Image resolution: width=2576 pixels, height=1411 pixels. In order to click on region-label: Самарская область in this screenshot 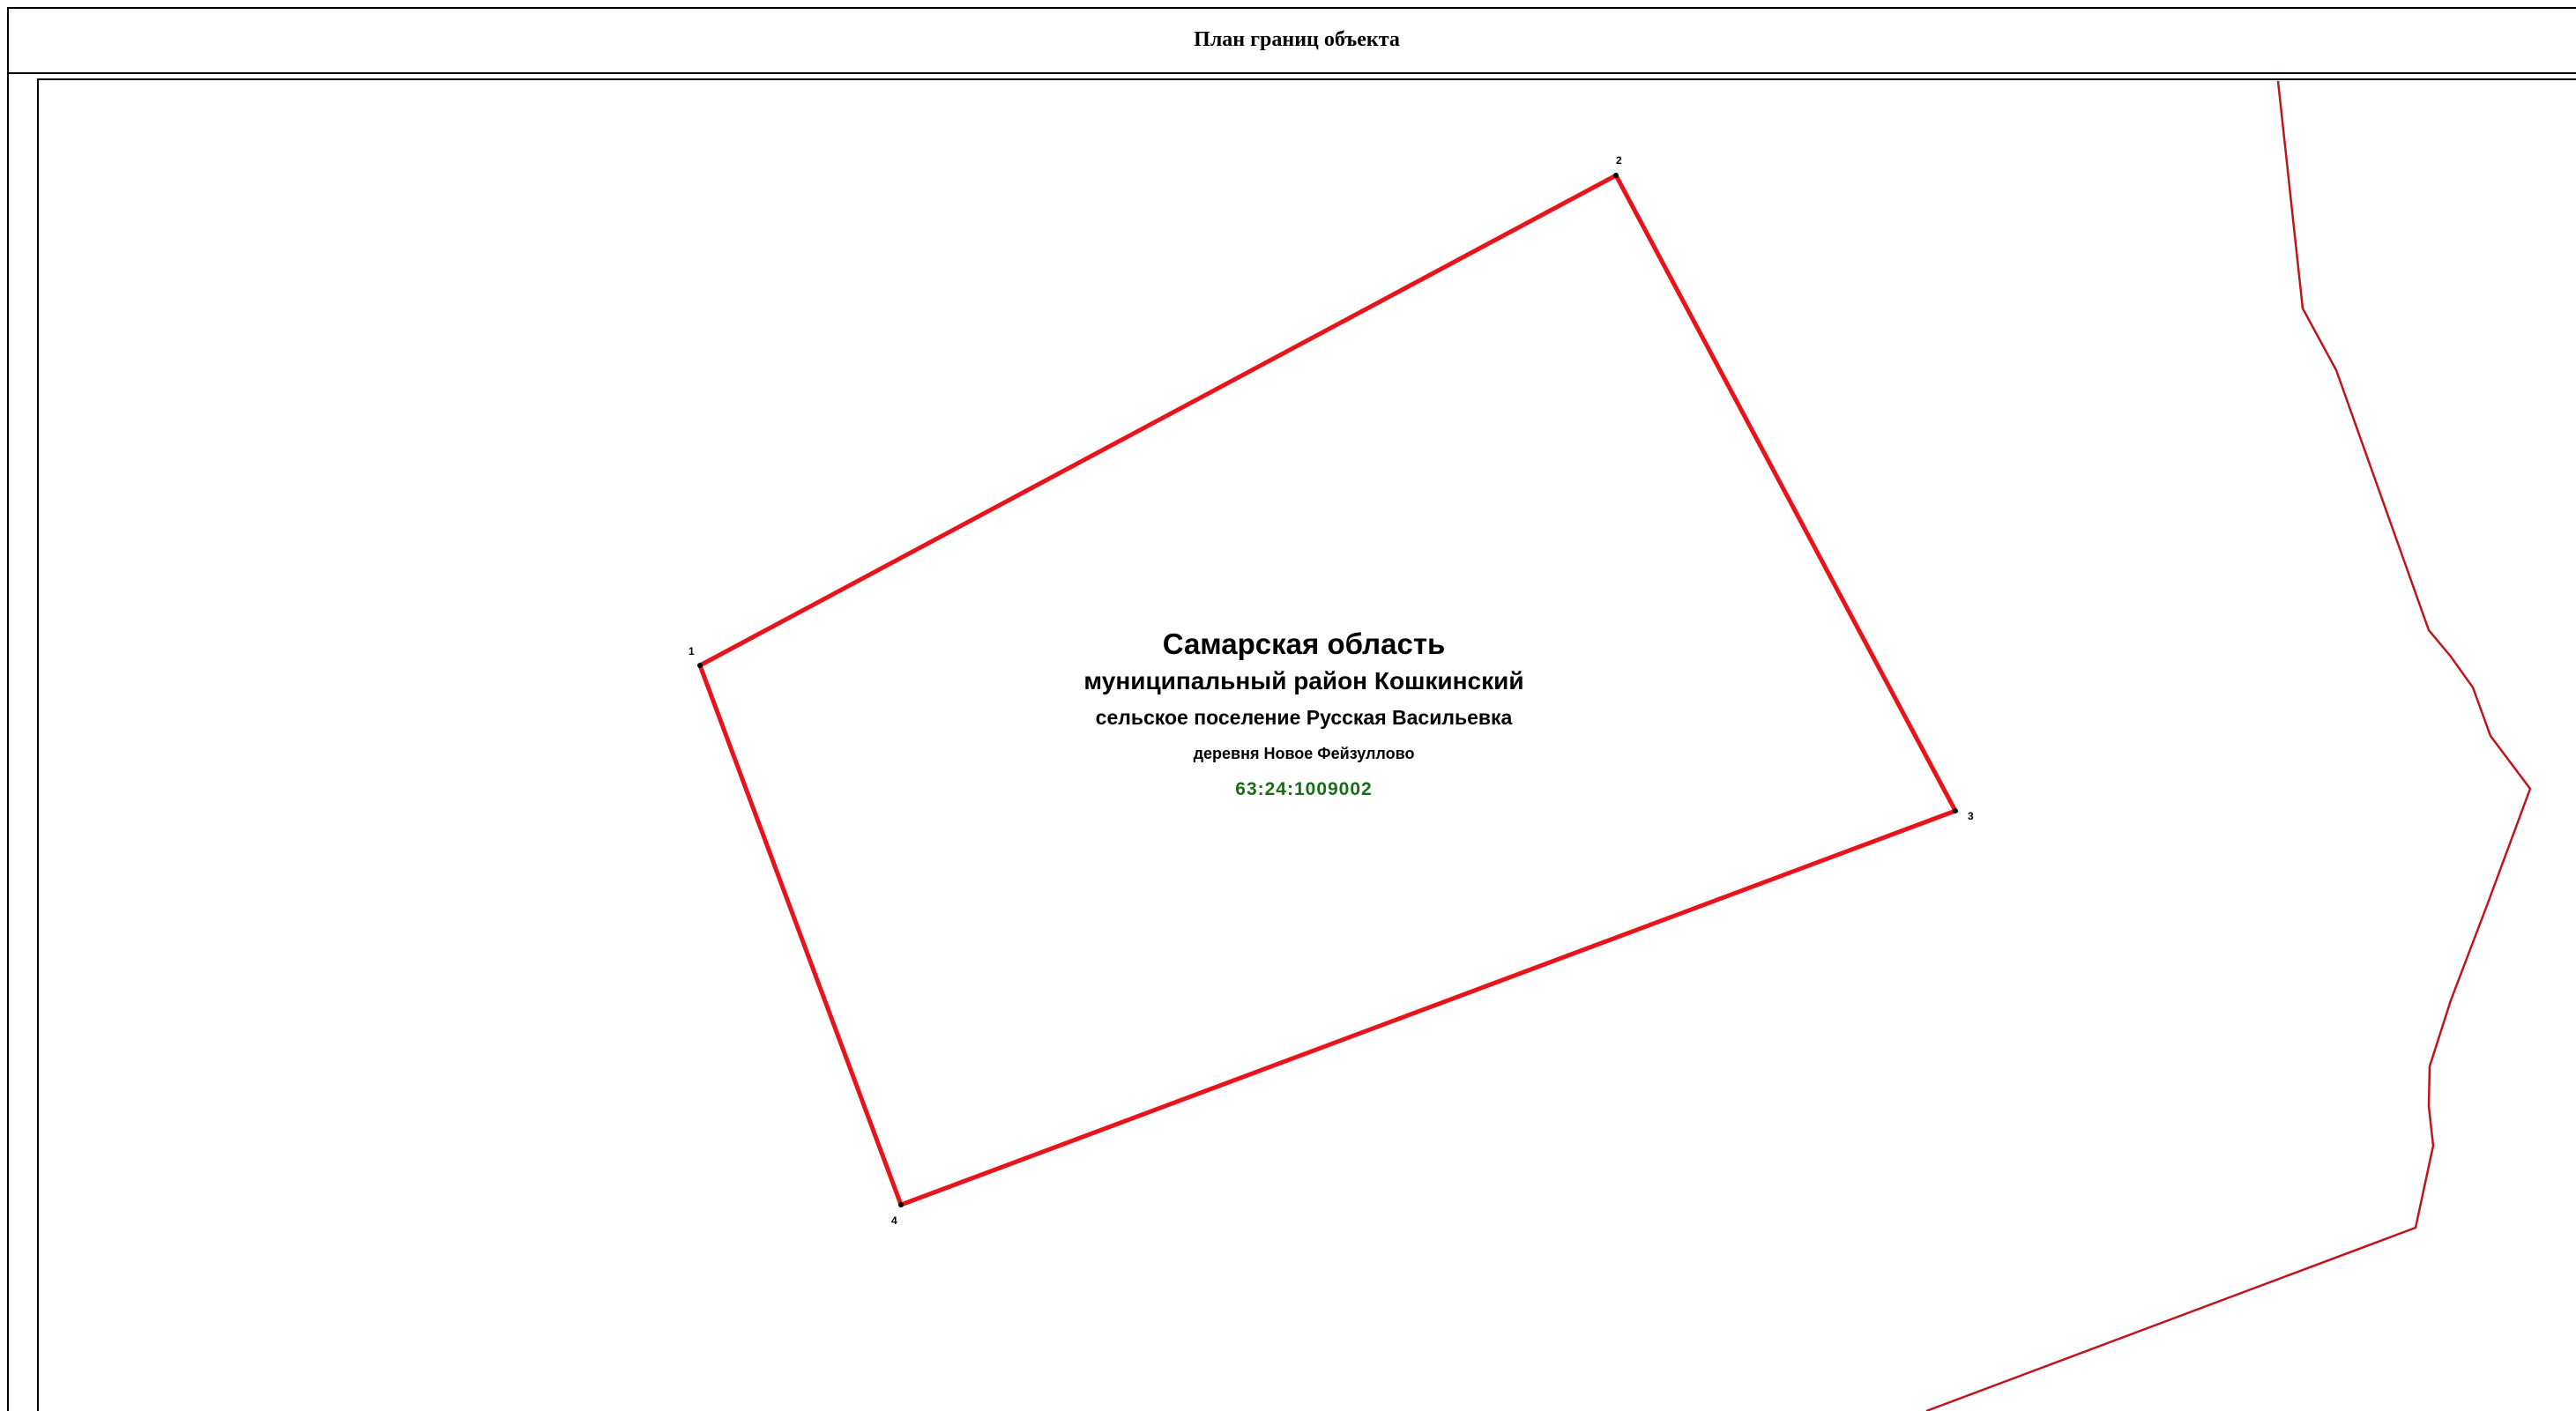, I will do `click(1304, 644)`.